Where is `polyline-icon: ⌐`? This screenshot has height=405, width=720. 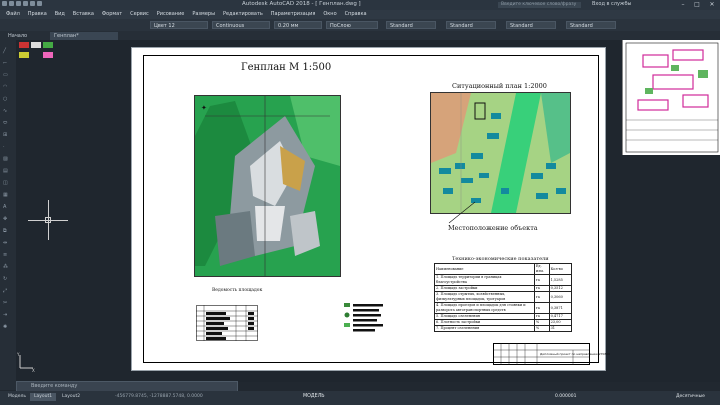
polyline-icon: ⌐ is located at coordinates (8, 63).